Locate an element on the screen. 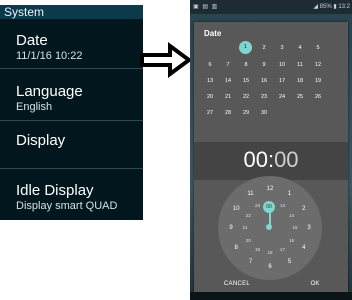 This screenshot has height=300, width=352. clock-hour-outer: 8 is located at coordinates (236, 248).